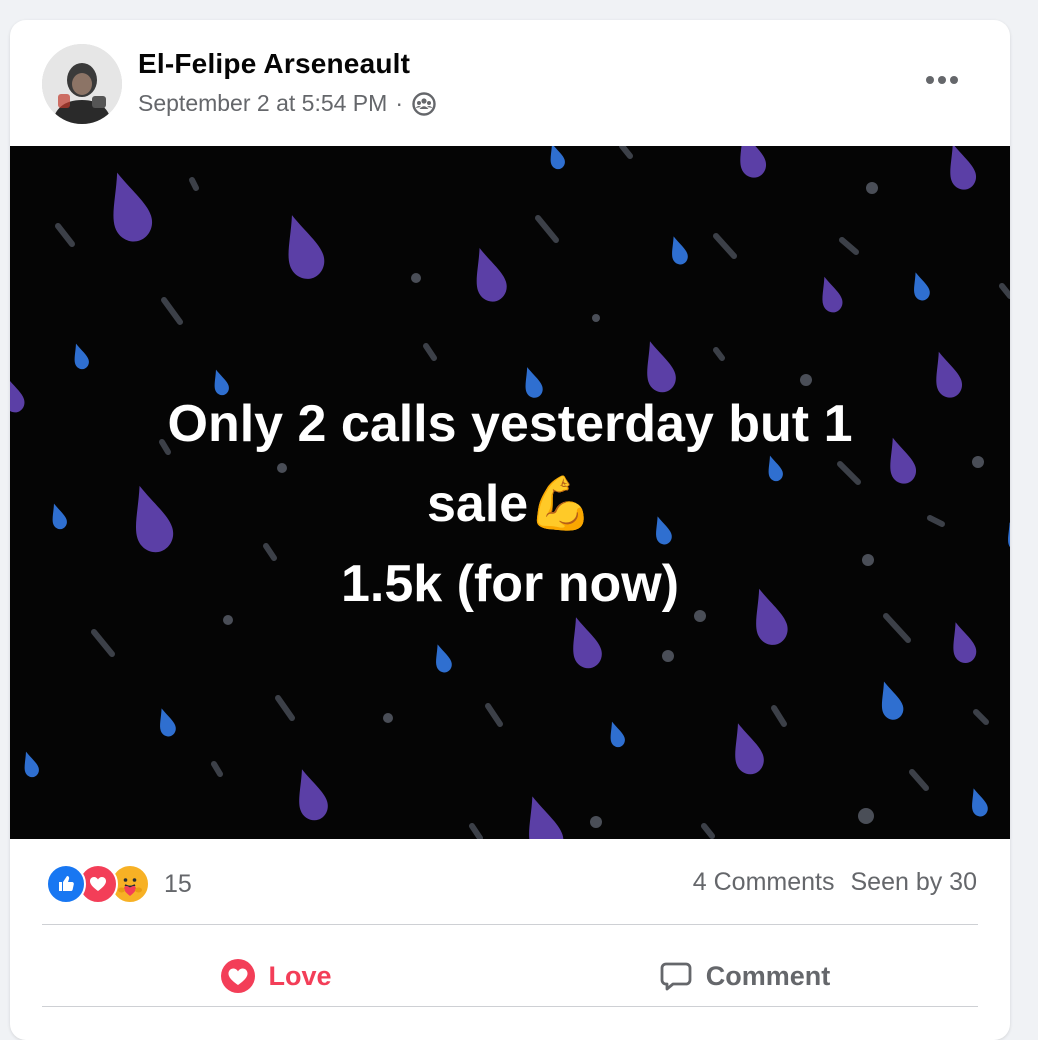 The height and width of the screenshot is (1040, 1038). I want to click on comments-count: 4 Comments, so click(764, 882).